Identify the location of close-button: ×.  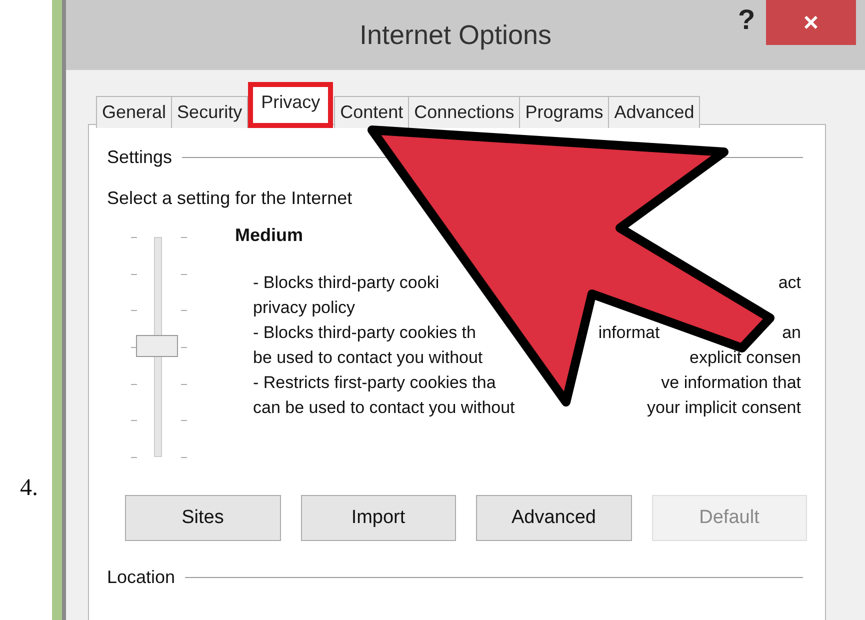
(811, 22).